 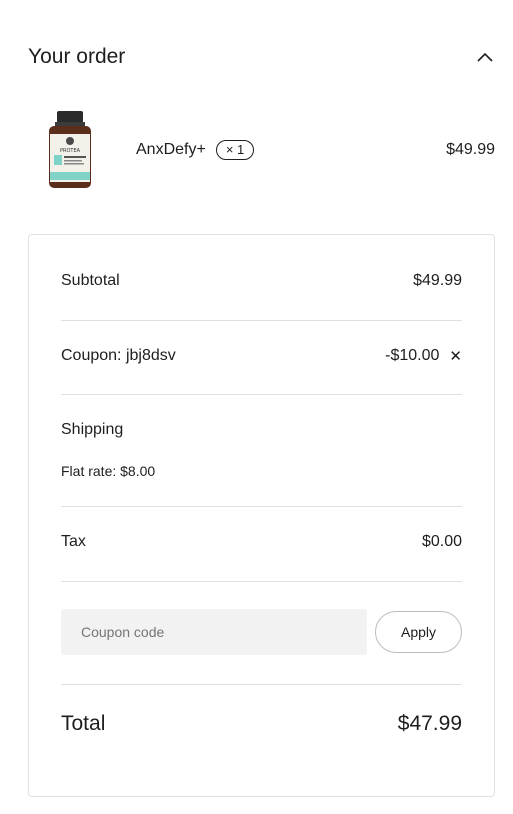 What do you see at coordinates (437, 280) in the screenshot?
I see `subtotal-value: $49.99` at bounding box center [437, 280].